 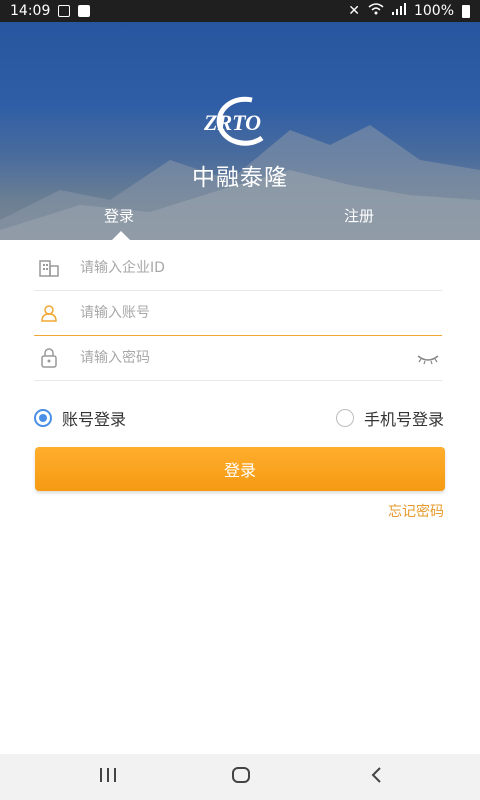 I want to click on logo-text: ZRTO, so click(x=232, y=122).